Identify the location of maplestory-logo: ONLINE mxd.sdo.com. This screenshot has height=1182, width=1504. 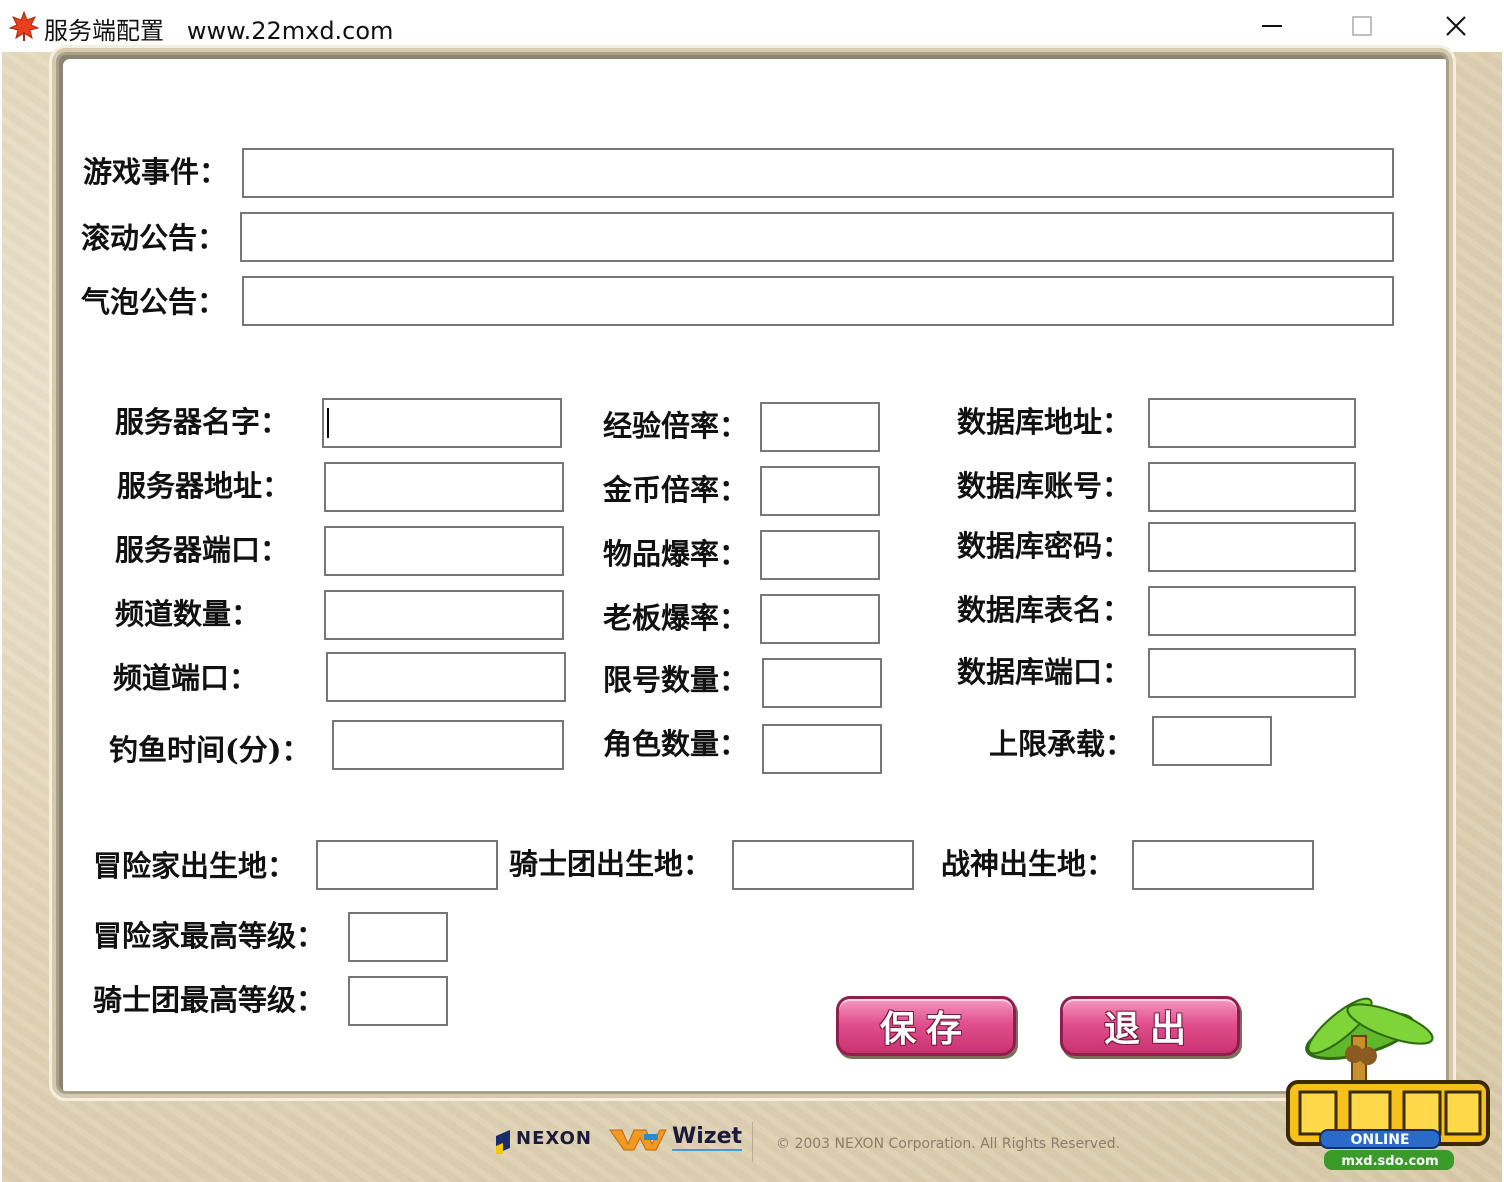
(1388, 1083).